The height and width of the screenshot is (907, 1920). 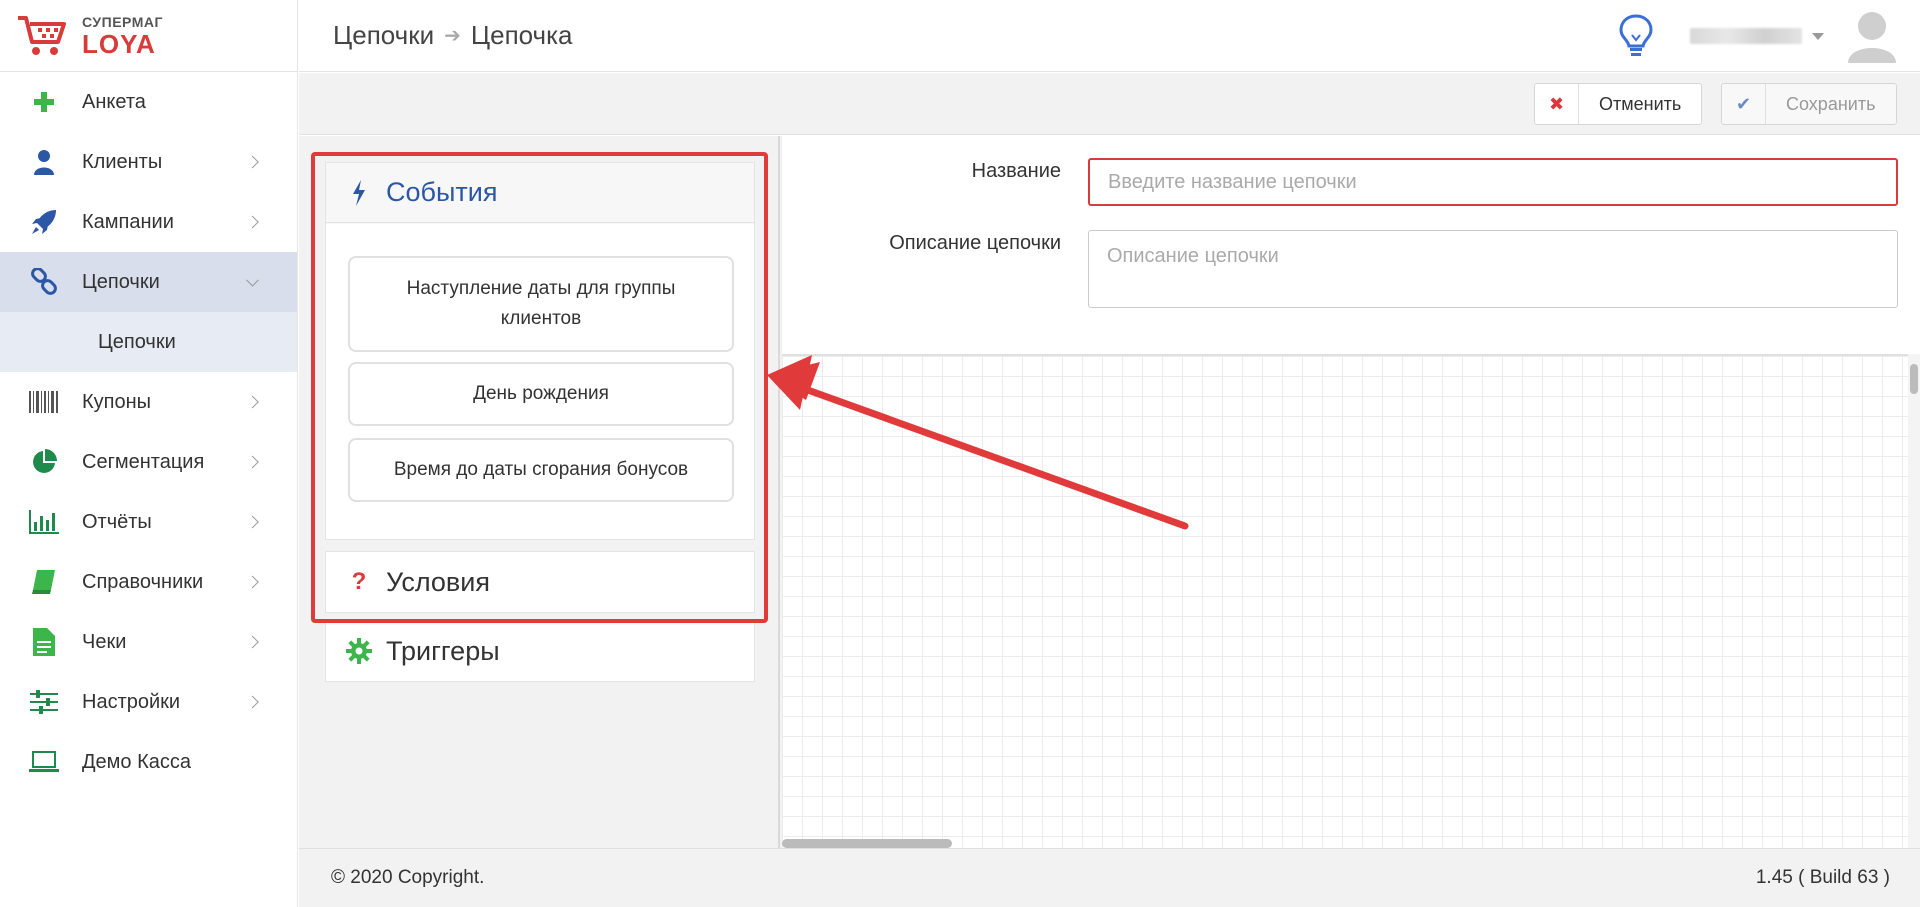 What do you see at coordinates (359, 192) in the screenshot?
I see `lightning-icon` at bounding box center [359, 192].